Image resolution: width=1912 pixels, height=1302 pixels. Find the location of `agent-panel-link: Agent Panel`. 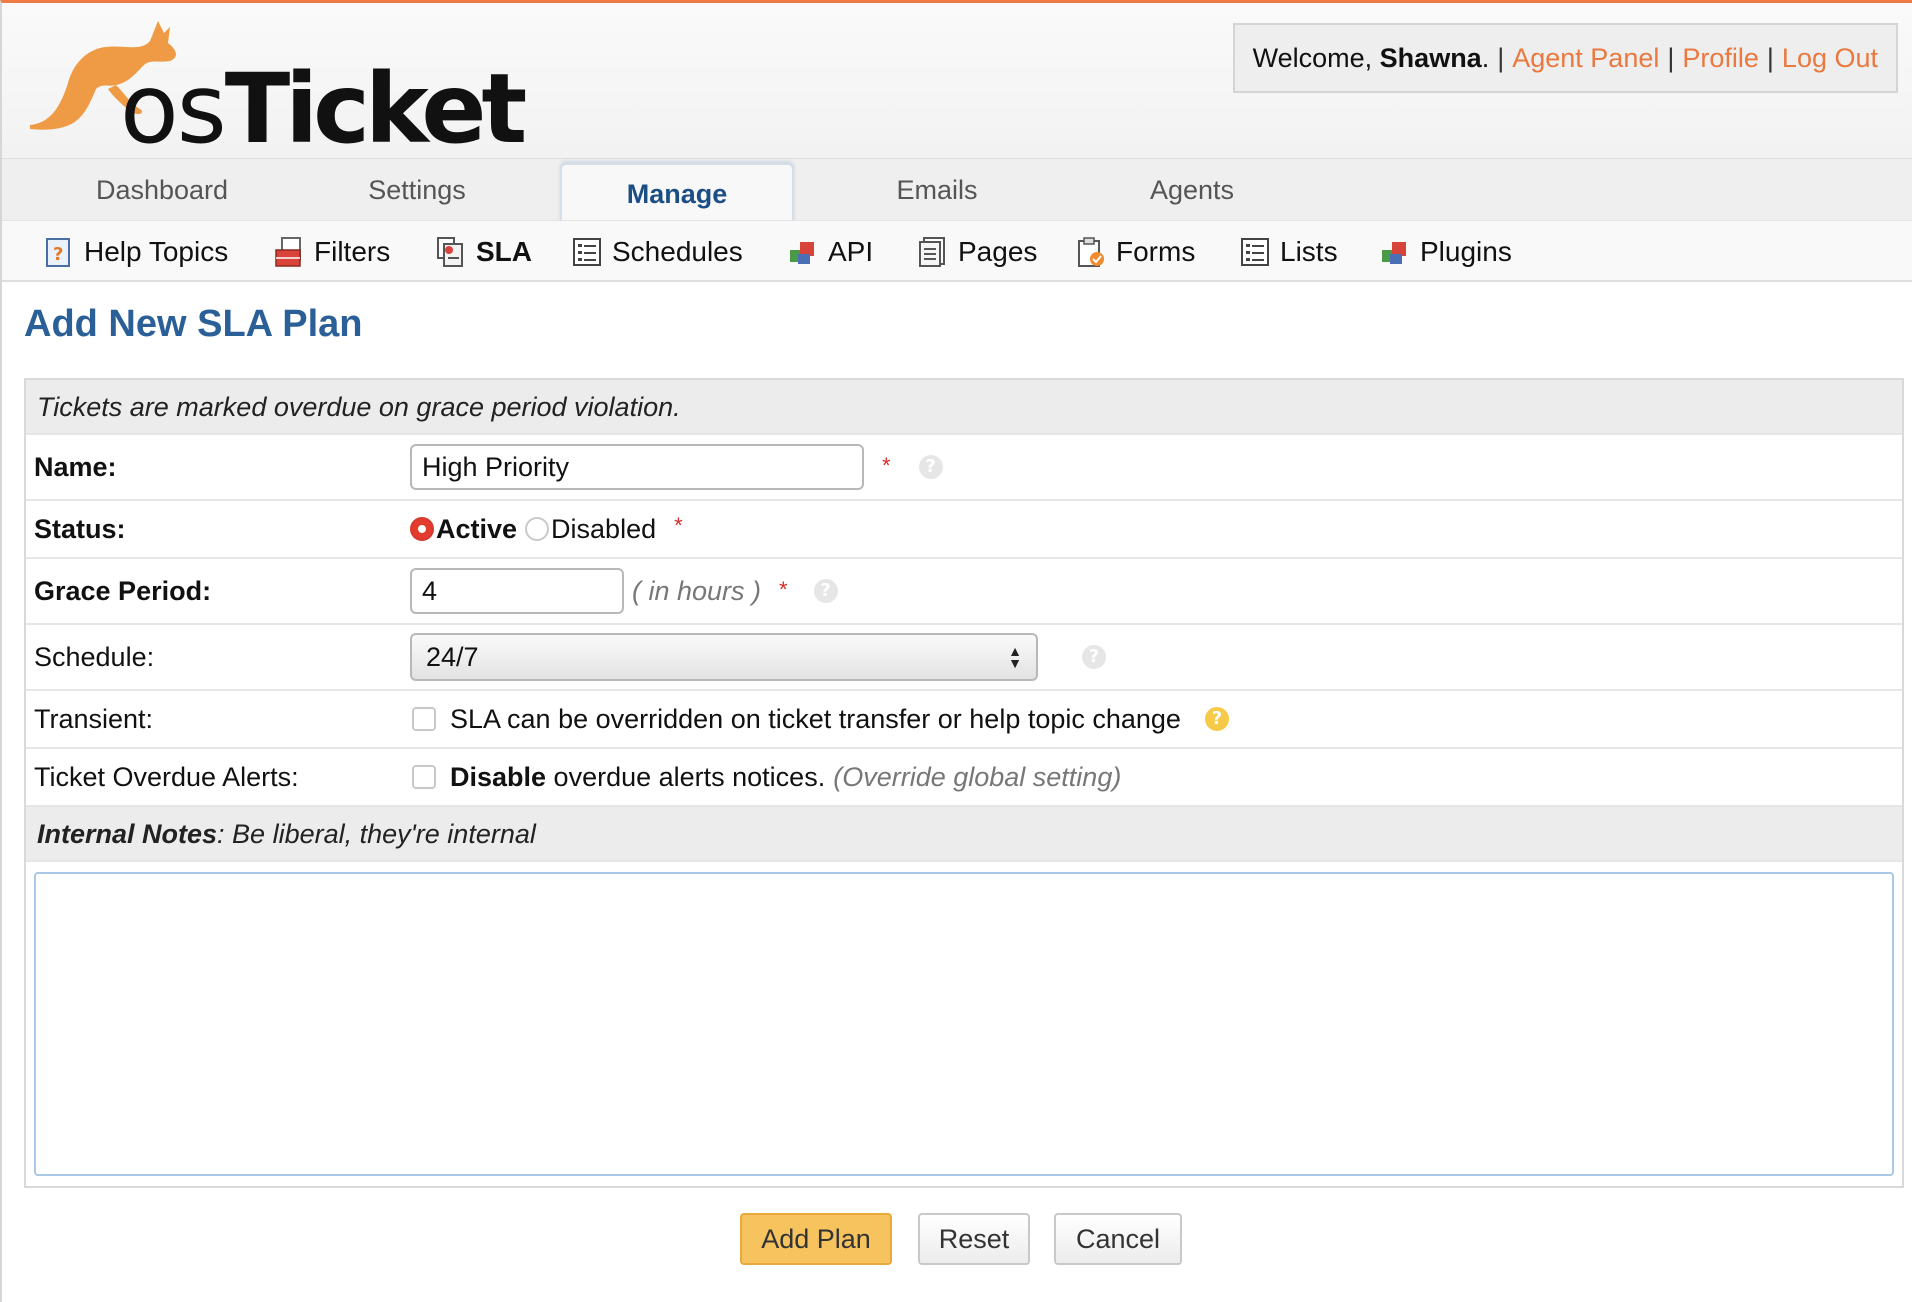

agent-panel-link: Agent Panel is located at coordinates (1585, 58).